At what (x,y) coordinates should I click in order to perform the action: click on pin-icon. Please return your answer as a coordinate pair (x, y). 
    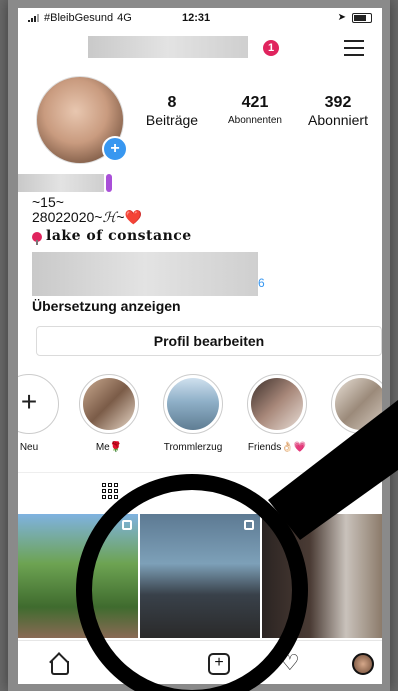
    Looking at the image, I should click on (37, 238).